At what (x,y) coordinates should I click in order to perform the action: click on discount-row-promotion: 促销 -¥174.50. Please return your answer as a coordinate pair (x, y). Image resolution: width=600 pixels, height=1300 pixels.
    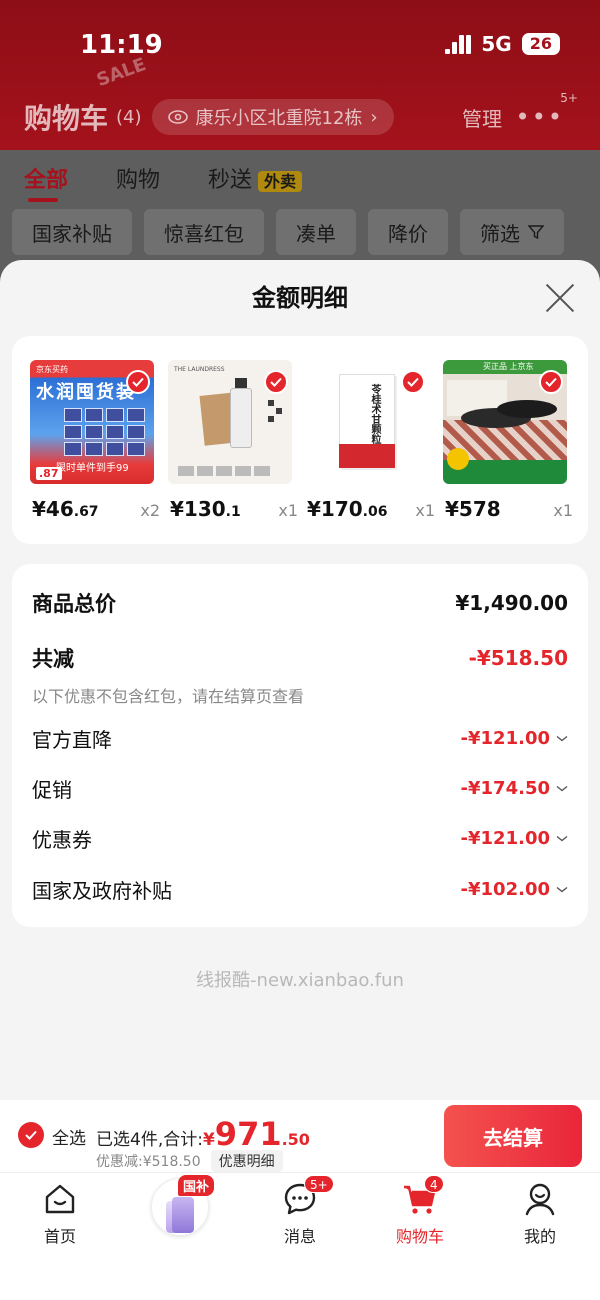
    Looking at the image, I should click on (300, 788).